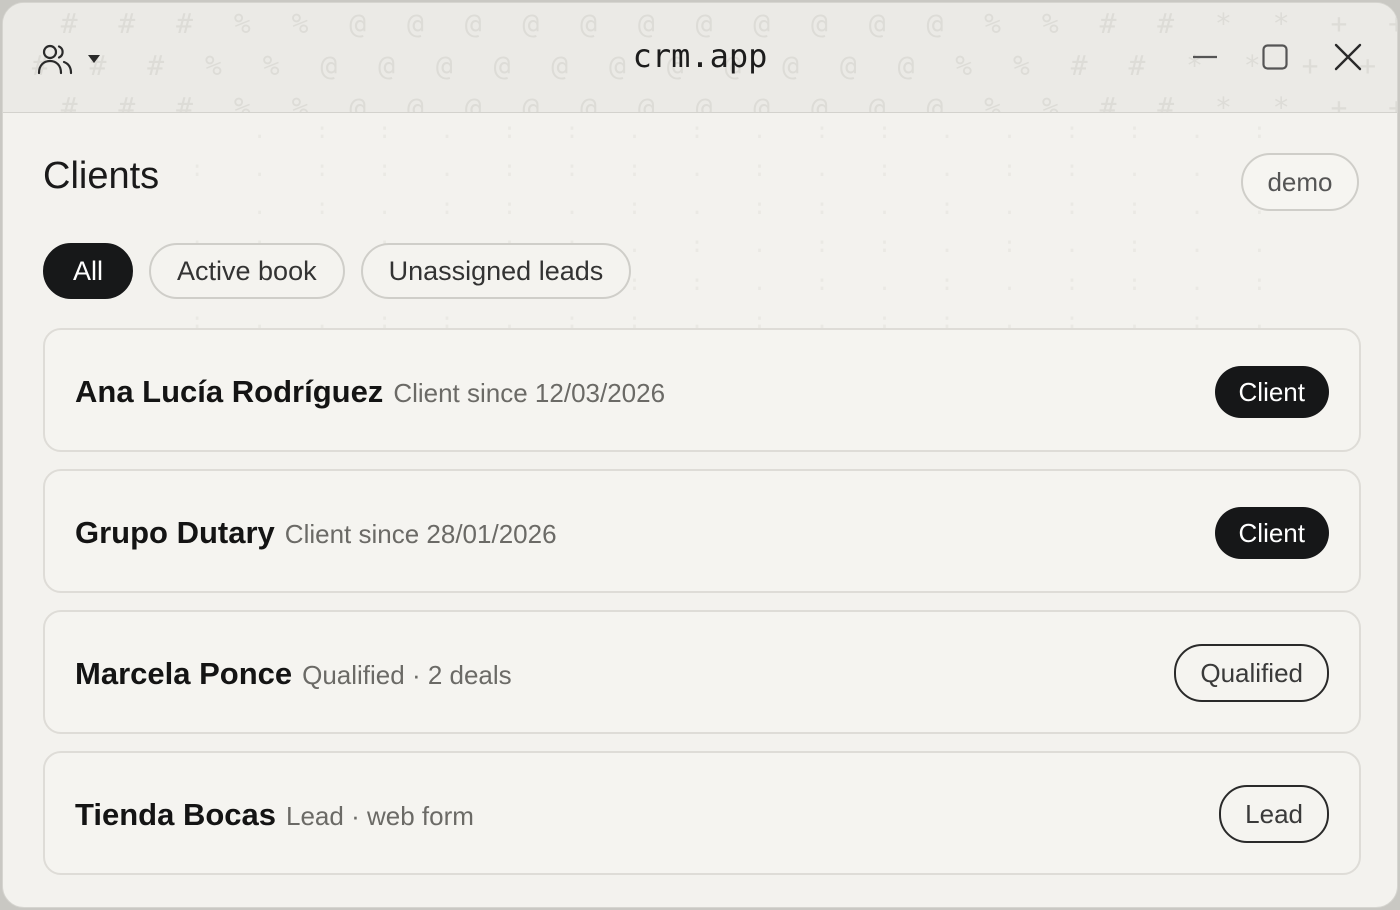 The image size is (1400, 910). I want to click on page-title: Clients, so click(101, 176).